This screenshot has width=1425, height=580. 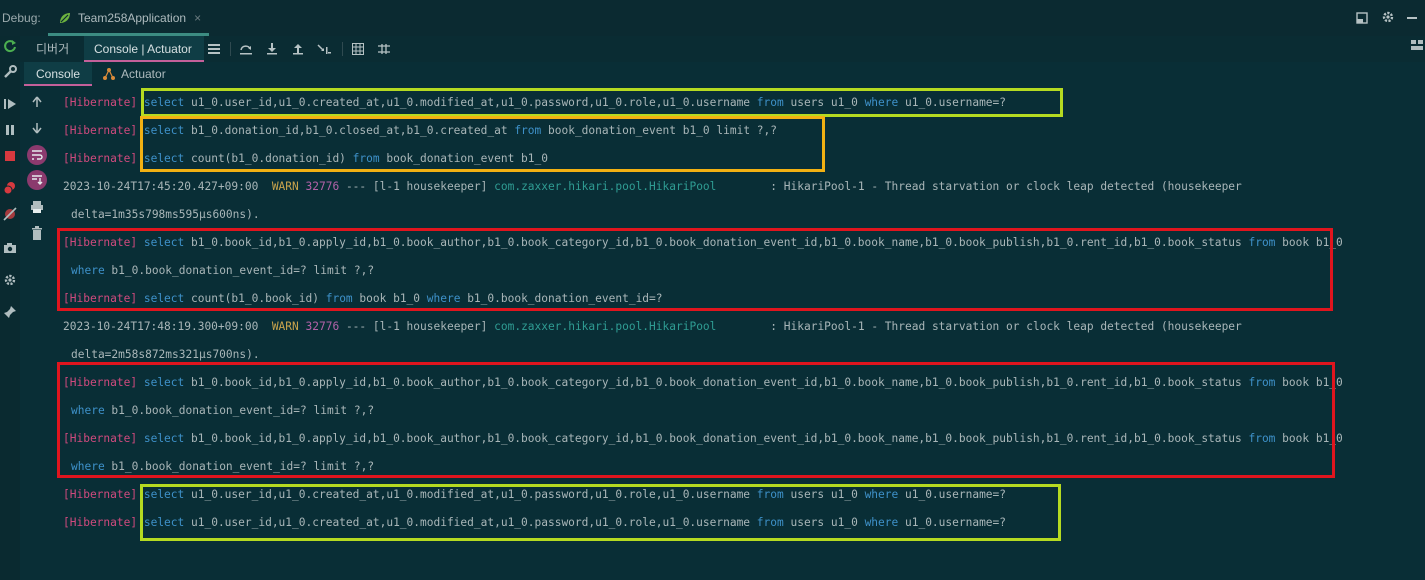 What do you see at coordinates (1417, 46) in the screenshot?
I see `layout-grid-icon` at bounding box center [1417, 46].